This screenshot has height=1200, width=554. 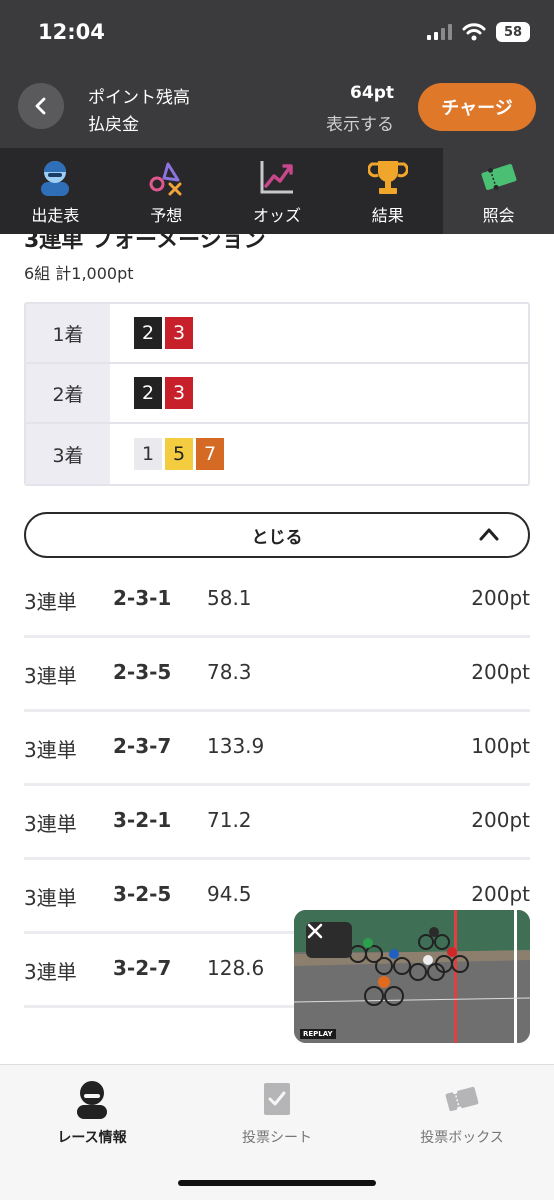 What do you see at coordinates (142, 820) in the screenshot?
I see `bet-combination: 3-2-1` at bounding box center [142, 820].